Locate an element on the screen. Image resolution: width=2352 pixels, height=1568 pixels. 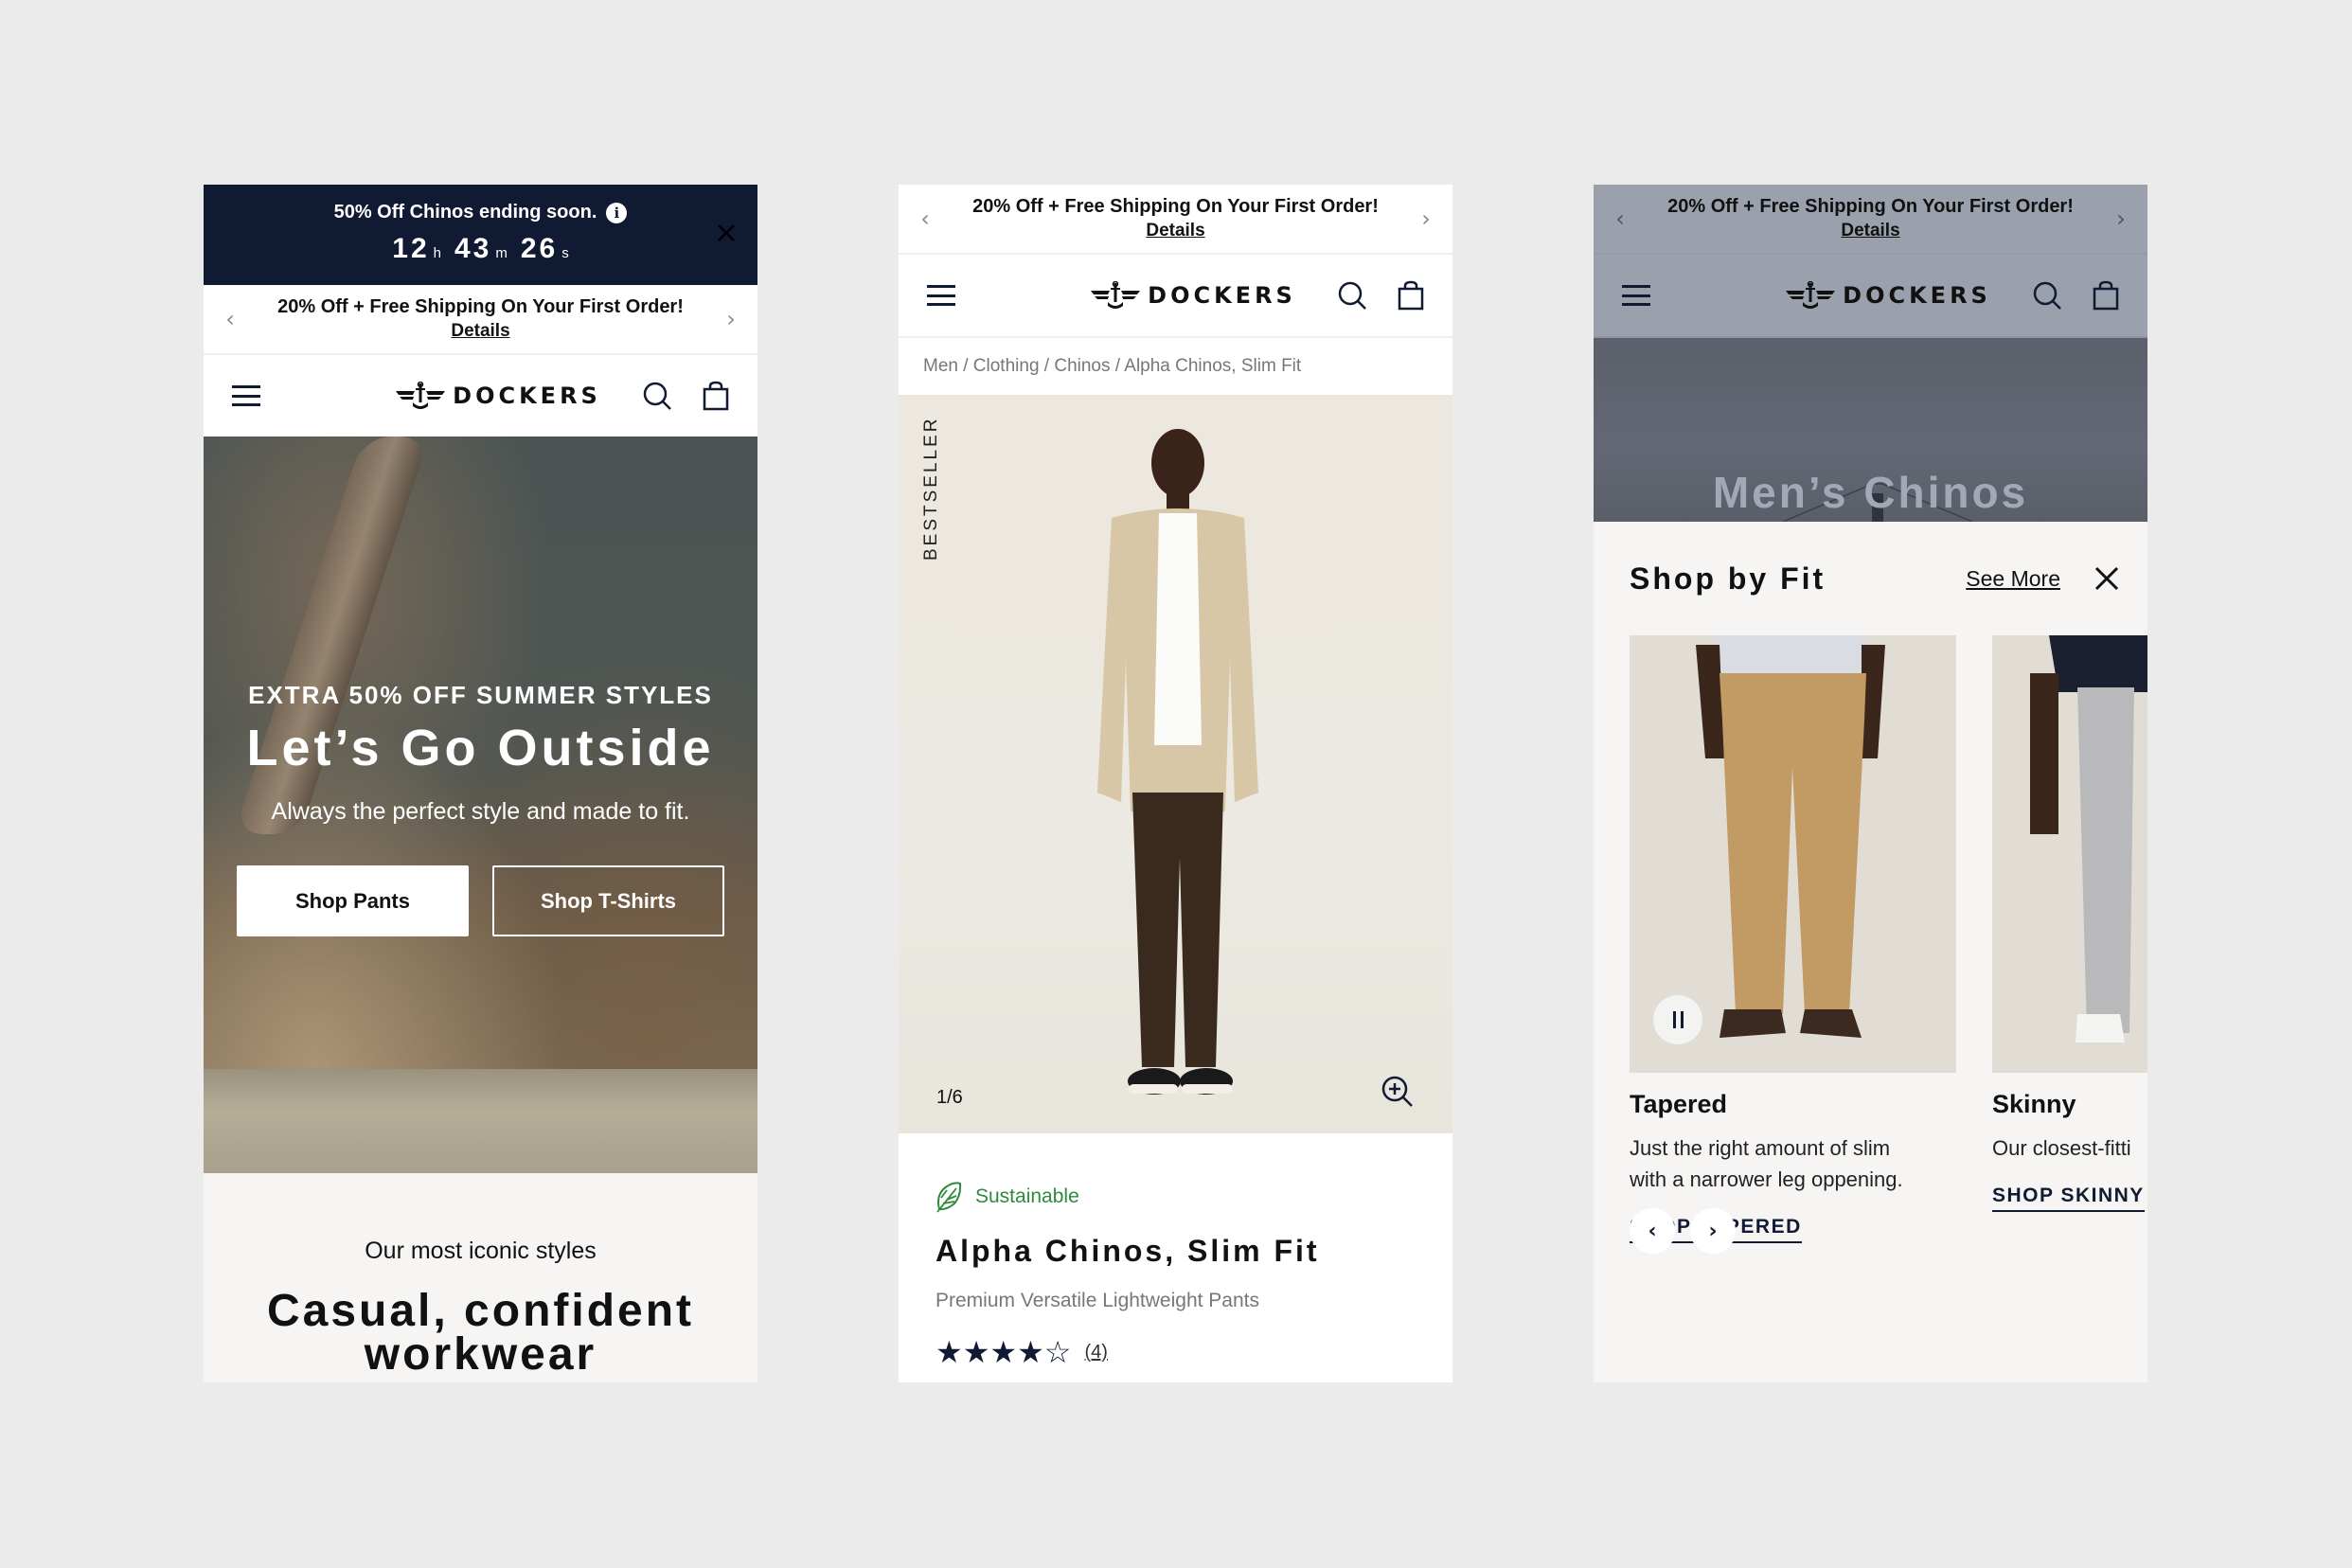
category-title: Men’s Chinos is located at coordinates (1870, 492).